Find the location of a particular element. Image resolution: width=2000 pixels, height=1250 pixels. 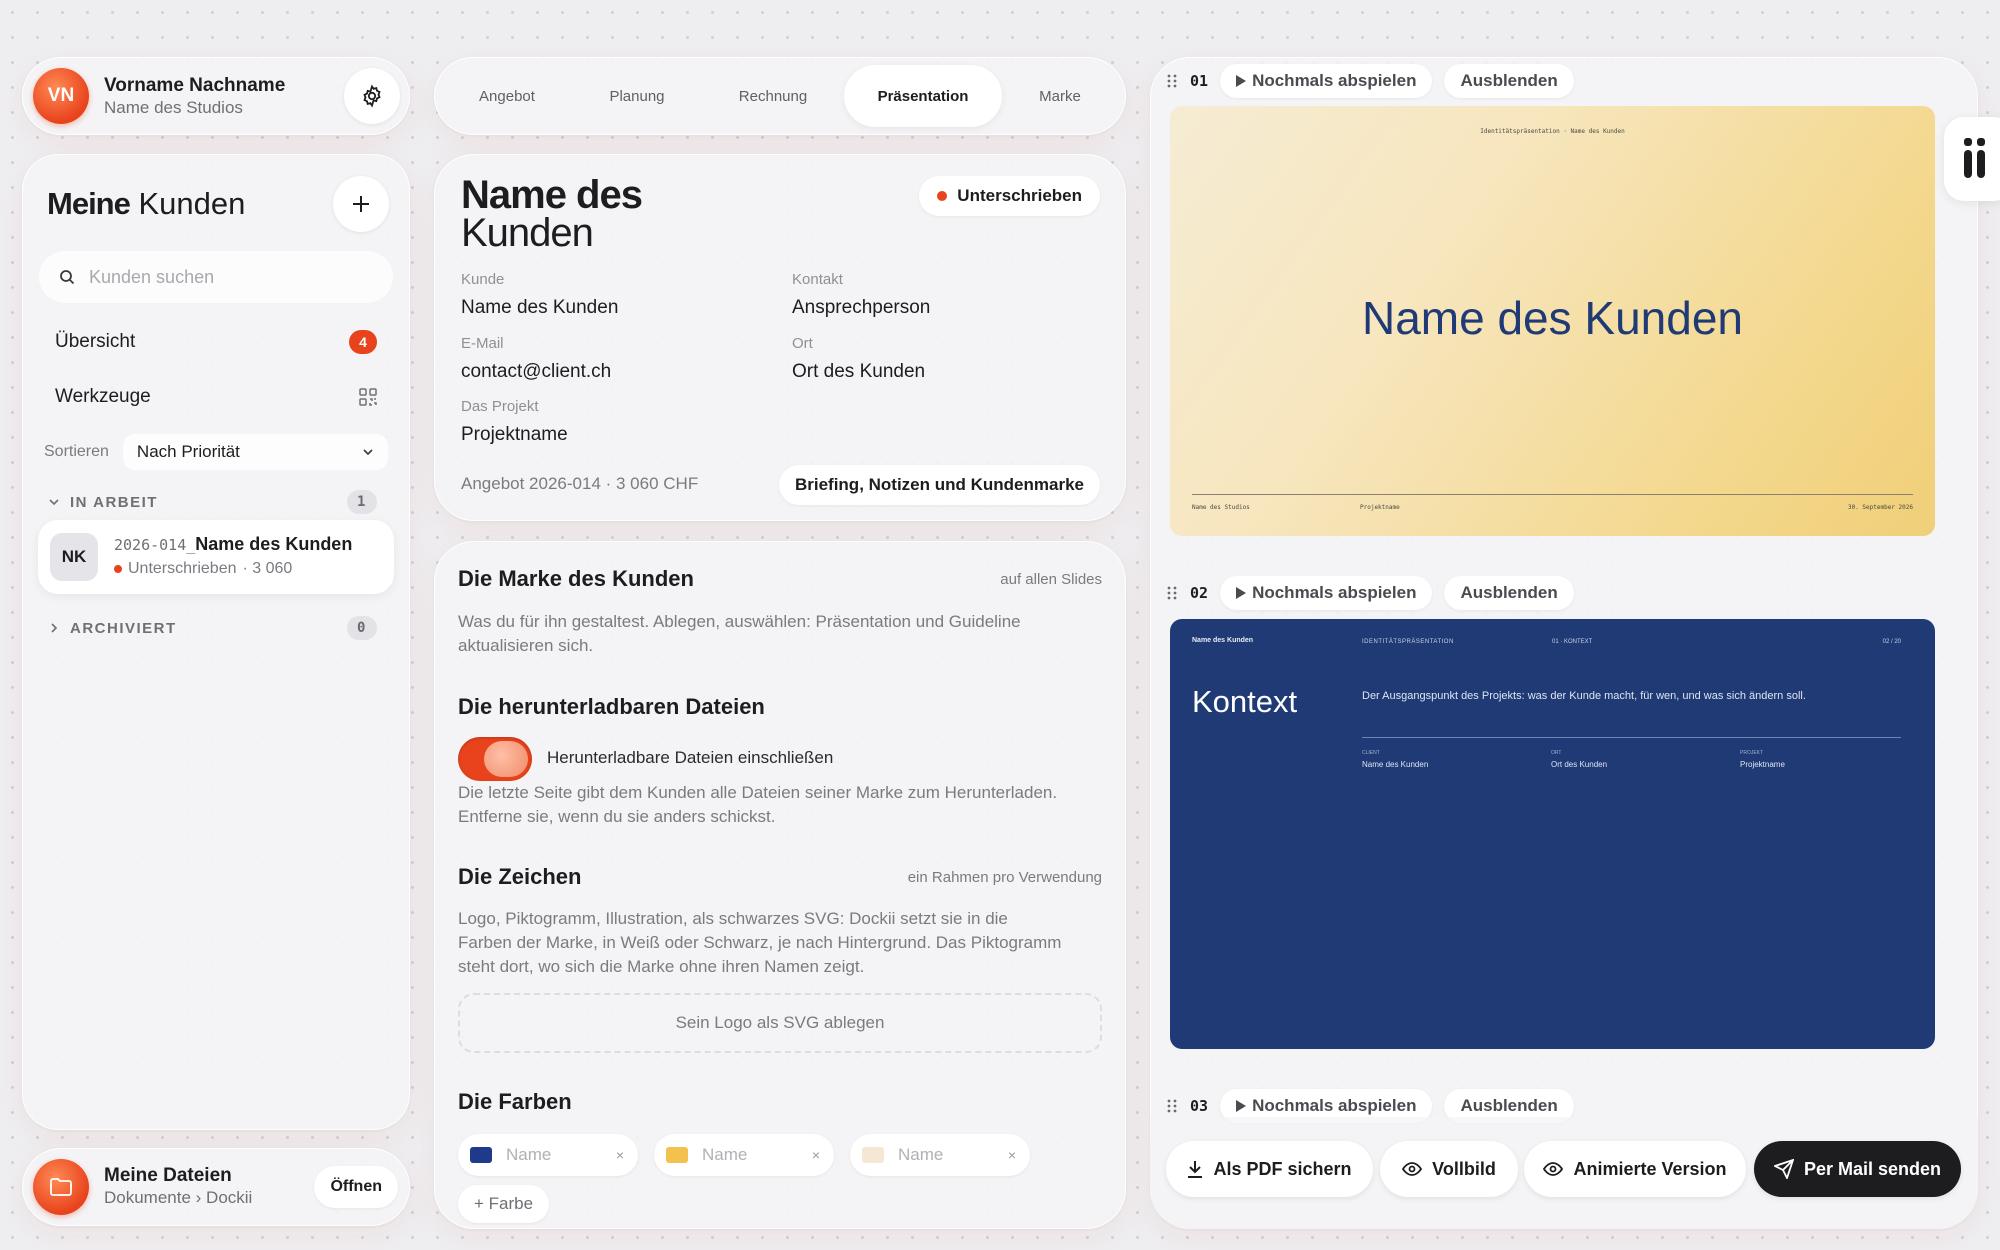

briefing-button: Briefing, Notizen und Kundenmarke is located at coordinates (939, 485).